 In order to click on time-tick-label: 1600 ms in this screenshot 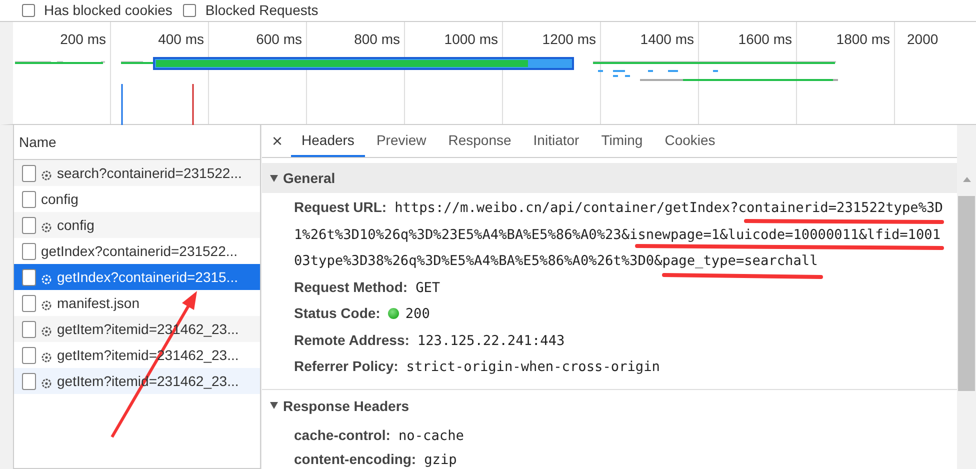, I will do `click(765, 38)`.